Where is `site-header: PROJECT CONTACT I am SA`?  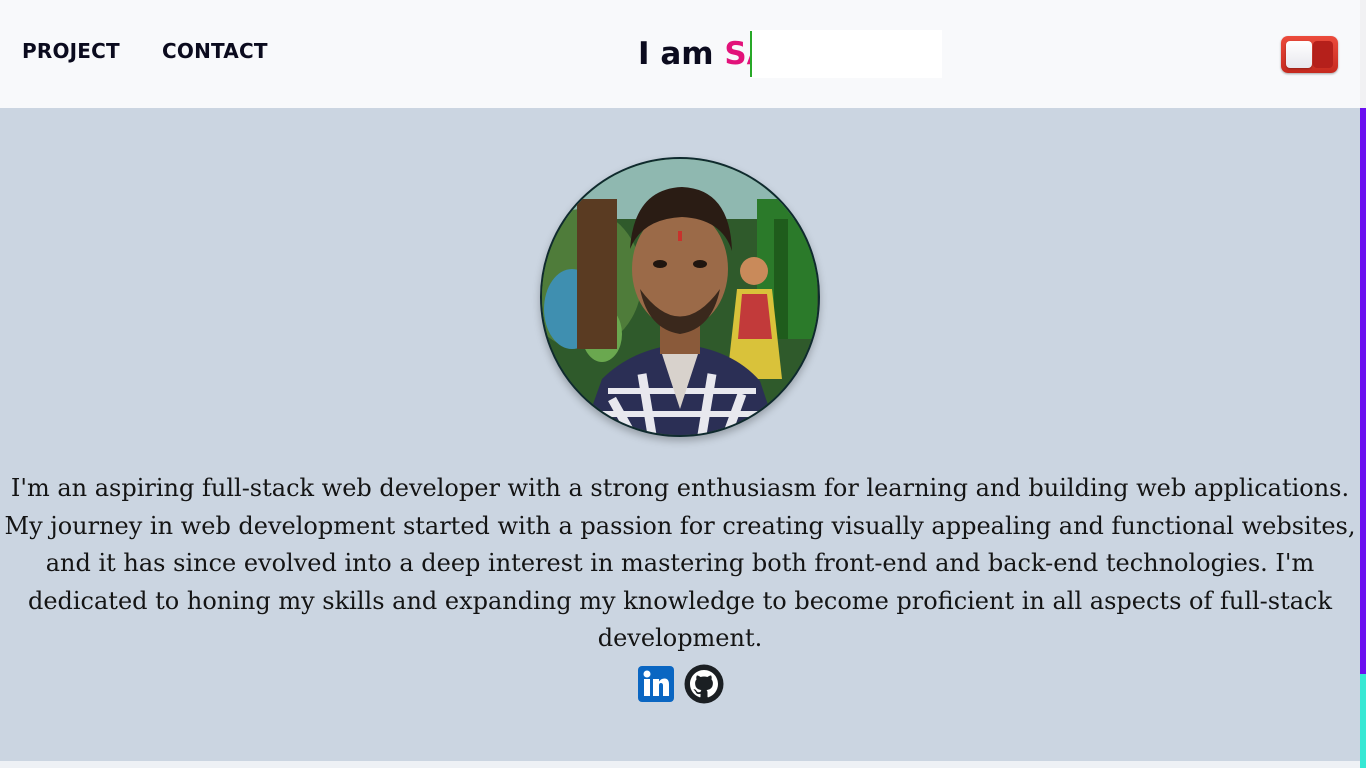
site-header: PROJECT CONTACT I am SA is located at coordinates (680, 54).